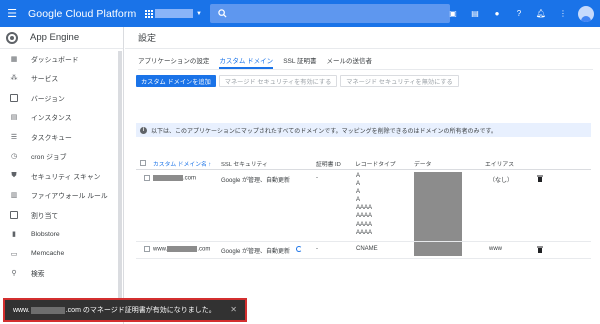 The width and height of the screenshot is (600, 324). I want to click on row-divider, so click(363, 258).